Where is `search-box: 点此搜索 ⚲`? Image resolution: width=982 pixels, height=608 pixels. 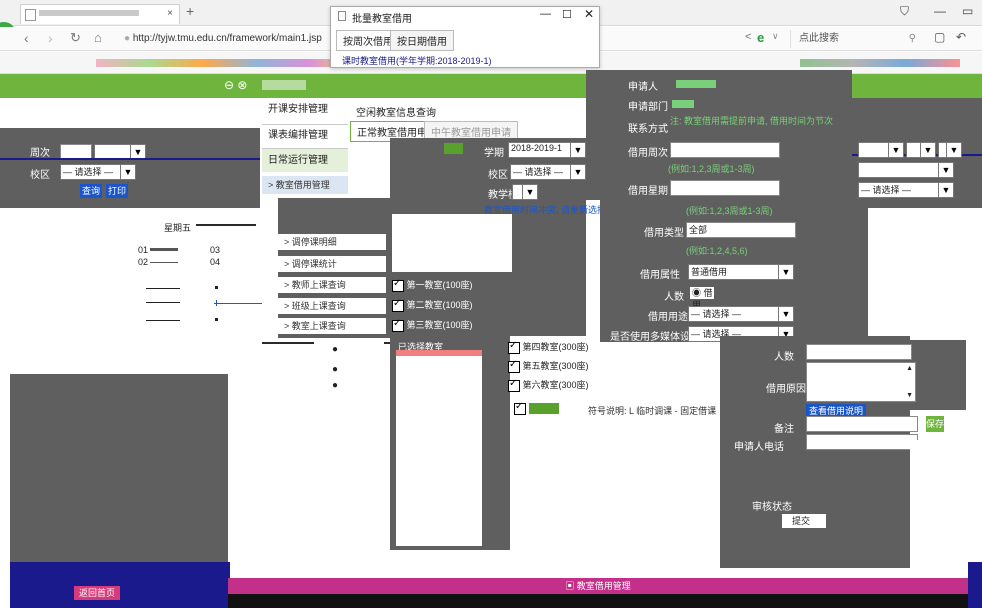 search-box: 点此搜索 ⚲ is located at coordinates (855, 39).